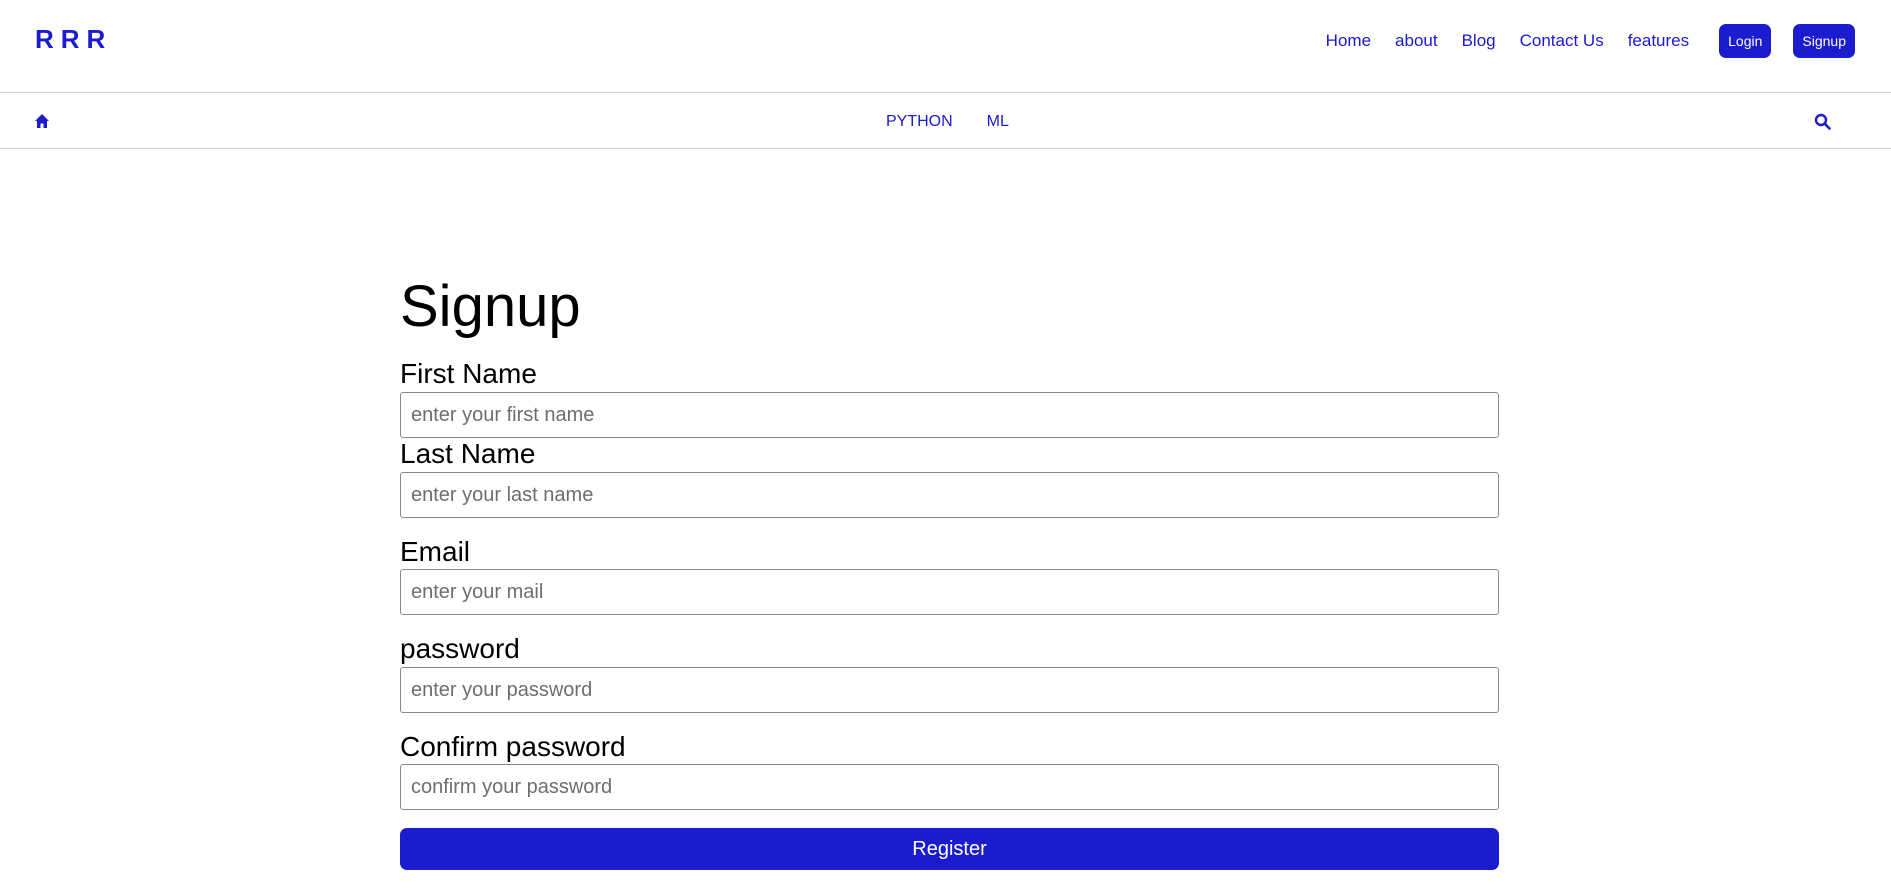 This screenshot has width=1891, height=888. I want to click on category-links: PYTHON ML, so click(964, 121).